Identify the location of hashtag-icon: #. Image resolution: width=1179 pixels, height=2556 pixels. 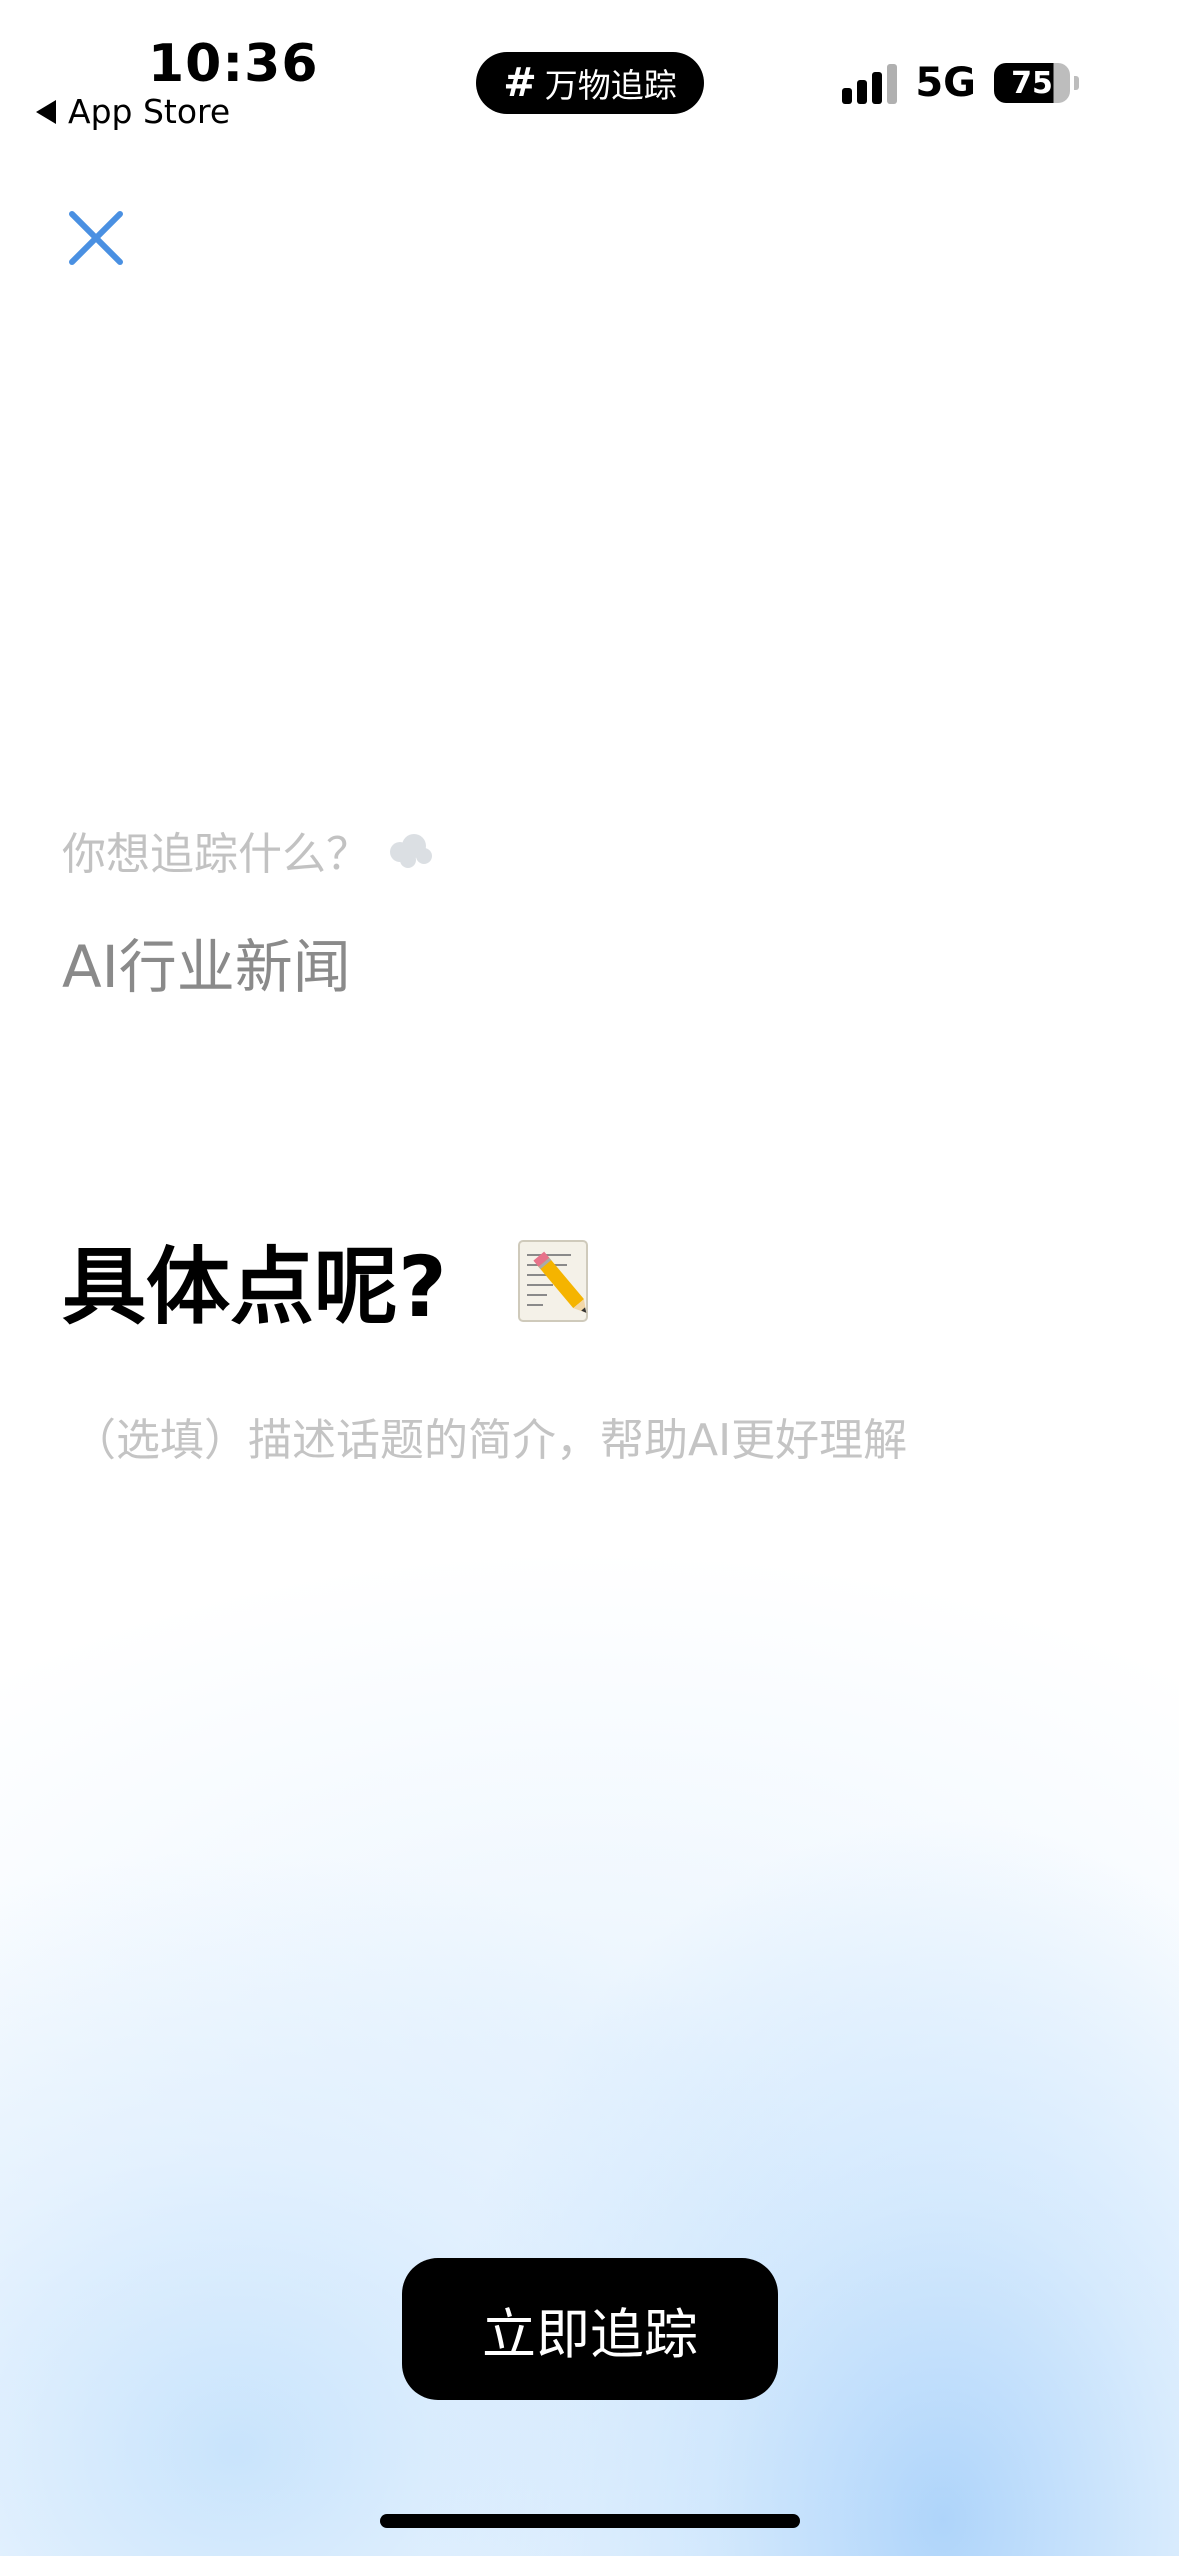
(520, 83).